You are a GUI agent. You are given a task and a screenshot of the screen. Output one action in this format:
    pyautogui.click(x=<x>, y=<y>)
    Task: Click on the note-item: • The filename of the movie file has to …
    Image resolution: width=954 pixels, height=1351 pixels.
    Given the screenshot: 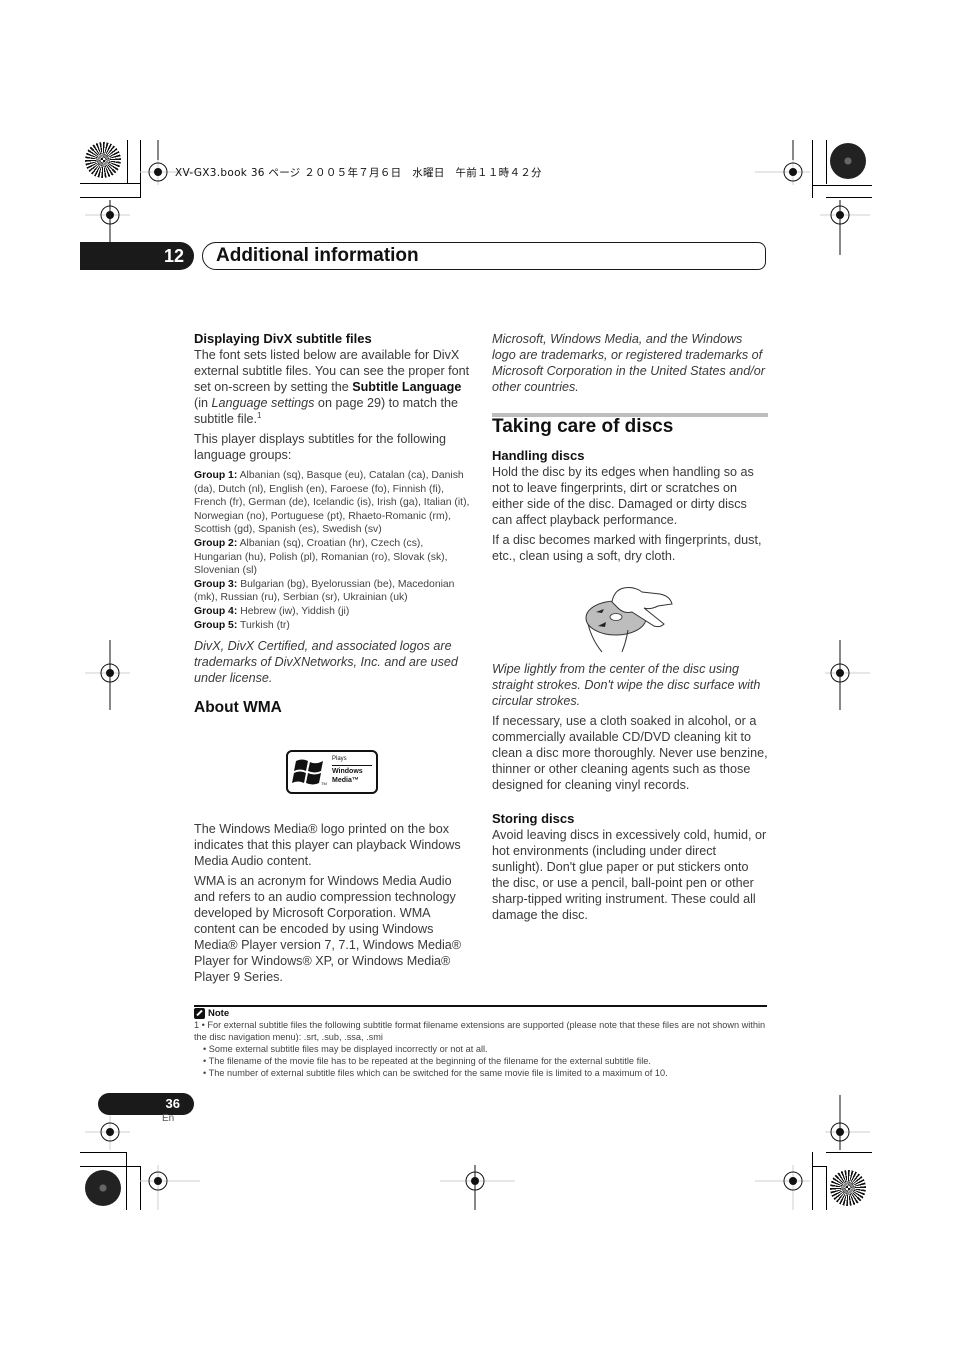 What is the action you would take?
    pyautogui.click(x=427, y=1061)
    